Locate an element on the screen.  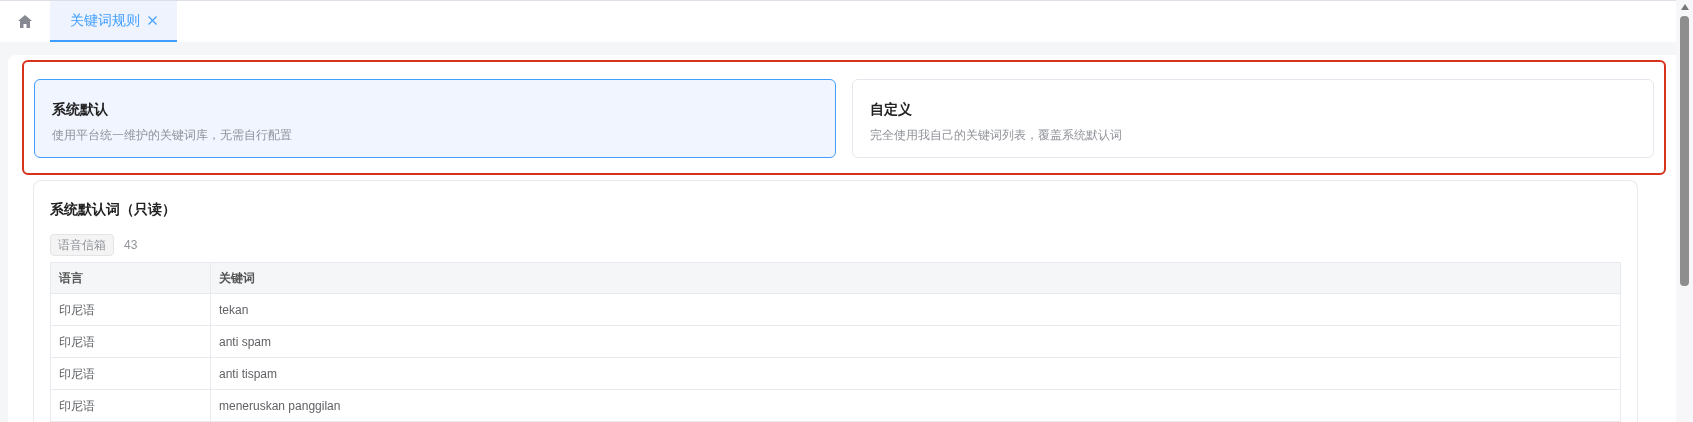
close-icon is located at coordinates (152, 20).